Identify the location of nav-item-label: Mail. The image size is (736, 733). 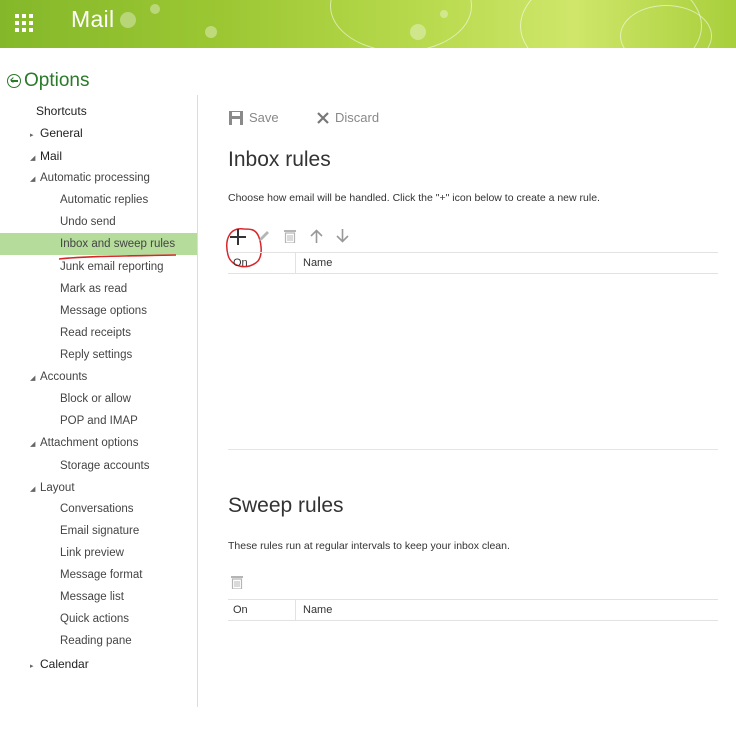
(51, 156).